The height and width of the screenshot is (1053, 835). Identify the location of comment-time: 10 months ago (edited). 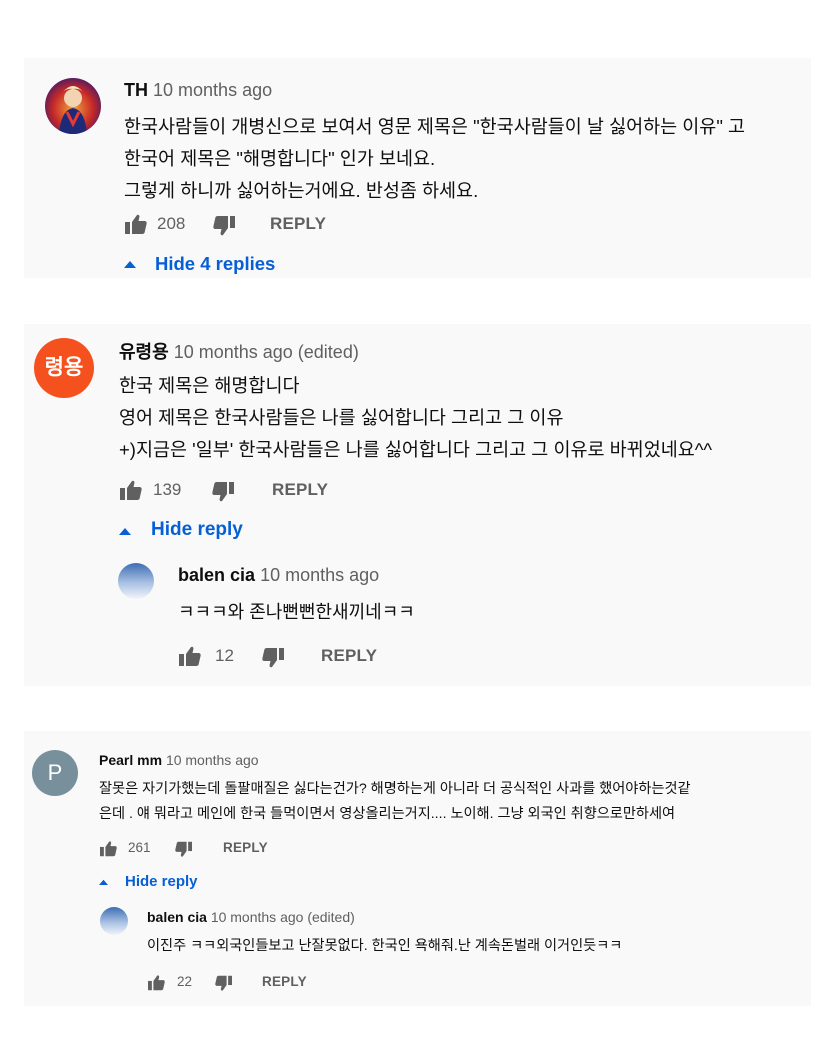
(266, 352).